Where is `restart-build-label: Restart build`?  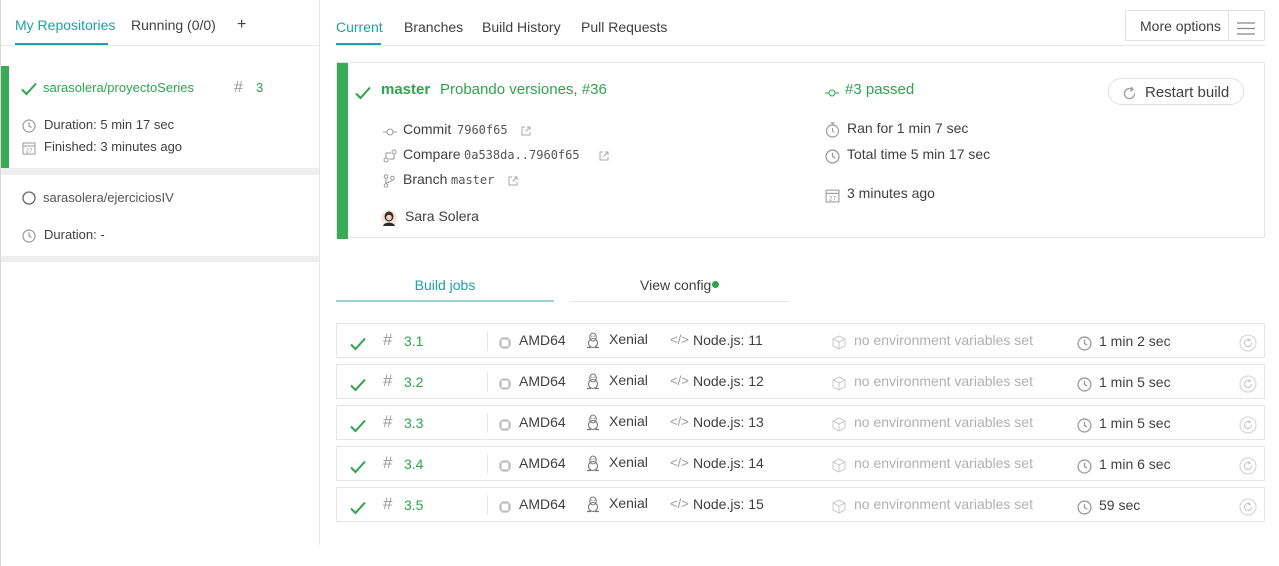
restart-build-label: Restart build is located at coordinates (1187, 92).